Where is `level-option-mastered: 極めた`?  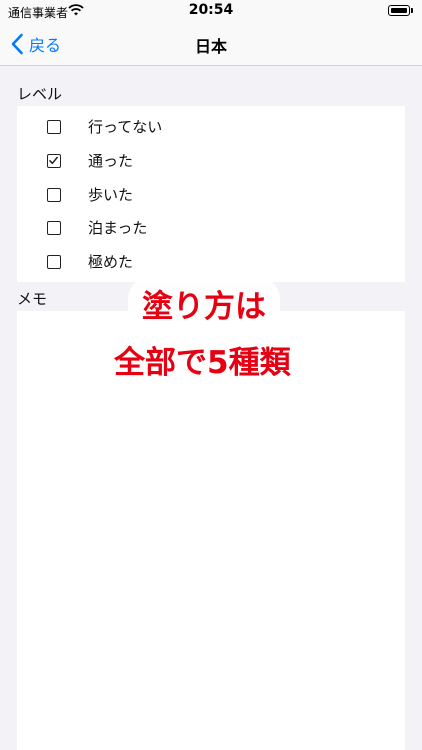
level-option-mastered: 極めた is located at coordinates (211, 261).